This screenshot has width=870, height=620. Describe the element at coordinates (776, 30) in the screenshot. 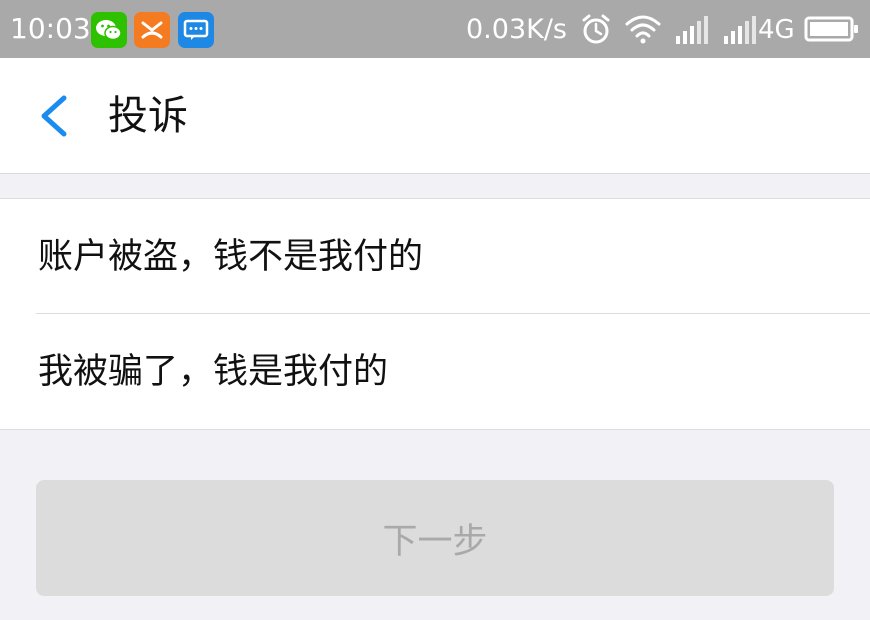

I see `network-type: 4G` at that location.